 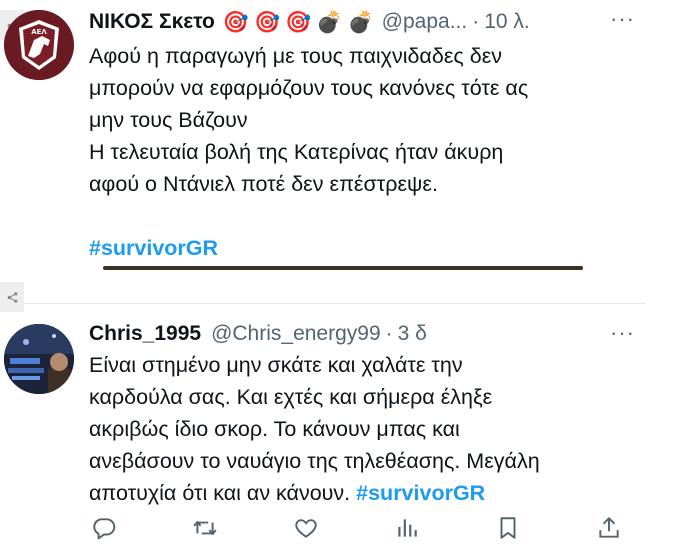 I want to click on text-line: μην τους Βάζουν, so click(x=168, y=120).